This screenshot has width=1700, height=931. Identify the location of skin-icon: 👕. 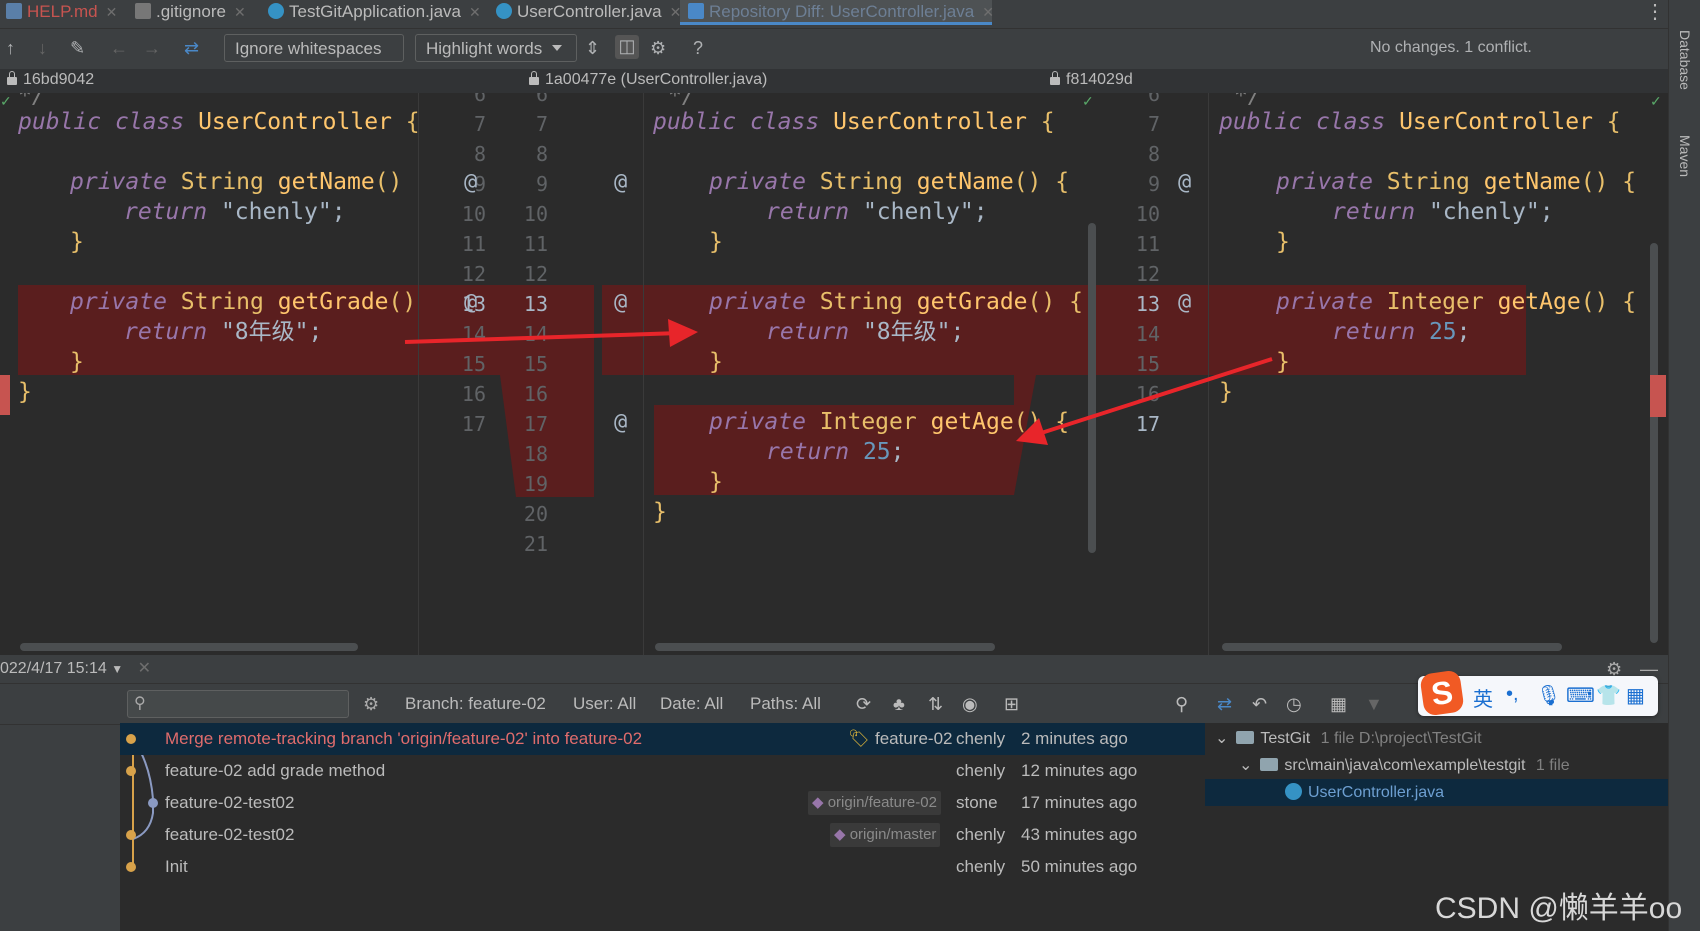
(1608, 695).